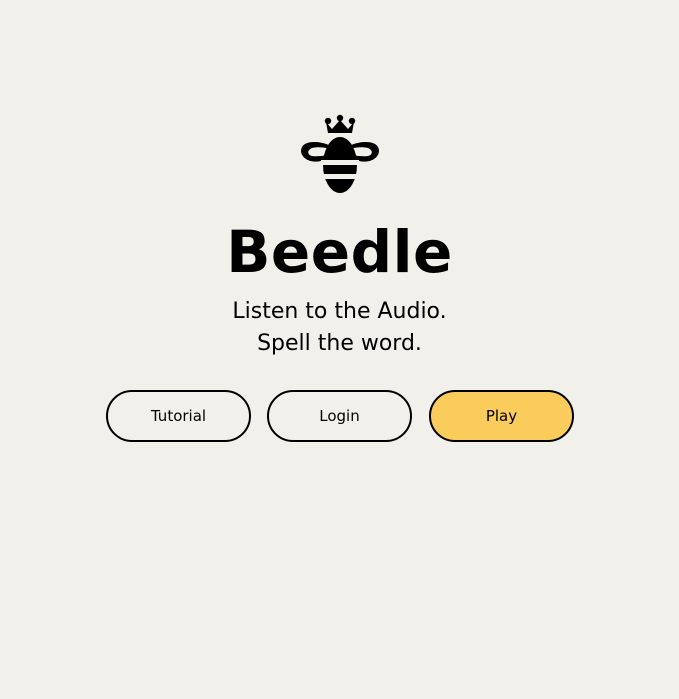  What do you see at coordinates (340, 154) in the screenshot?
I see `bee-logo-icon` at bounding box center [340, 154].